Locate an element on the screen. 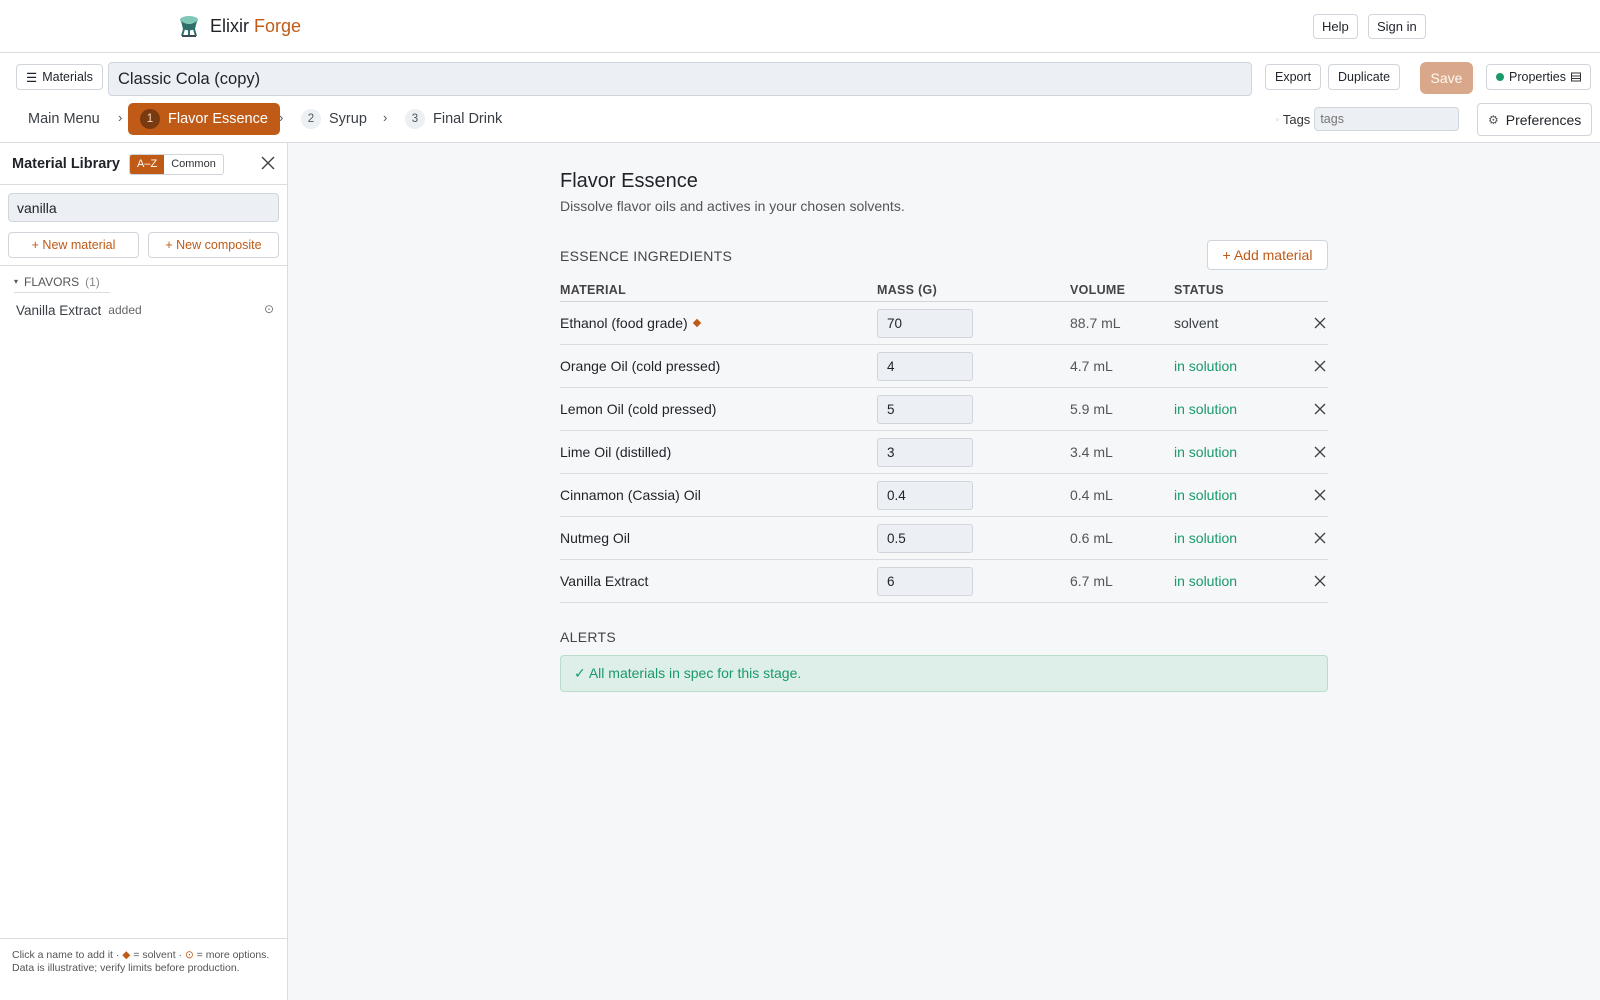  main-menu-link: Main Menu is located at coordinates (64, 119).